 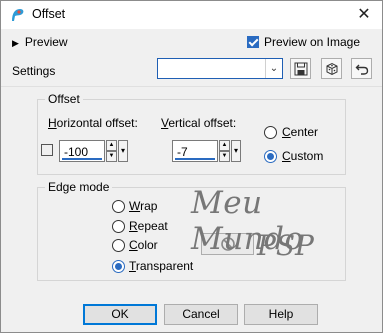 What do you see at coordinates (118, 226) in the screenshot?
I see `edge-mode-repeat-radio` at bounding box center [118, 226].